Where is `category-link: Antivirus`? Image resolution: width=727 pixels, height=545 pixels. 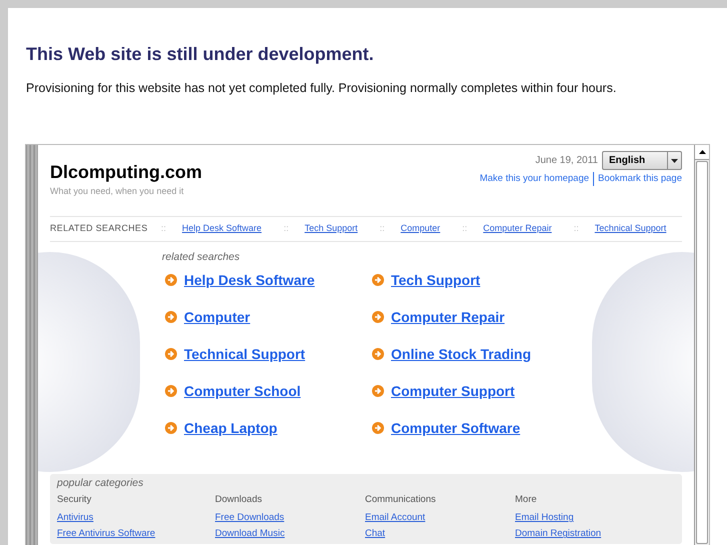
category-link: Antivirus is located at coordinates (75, 518).